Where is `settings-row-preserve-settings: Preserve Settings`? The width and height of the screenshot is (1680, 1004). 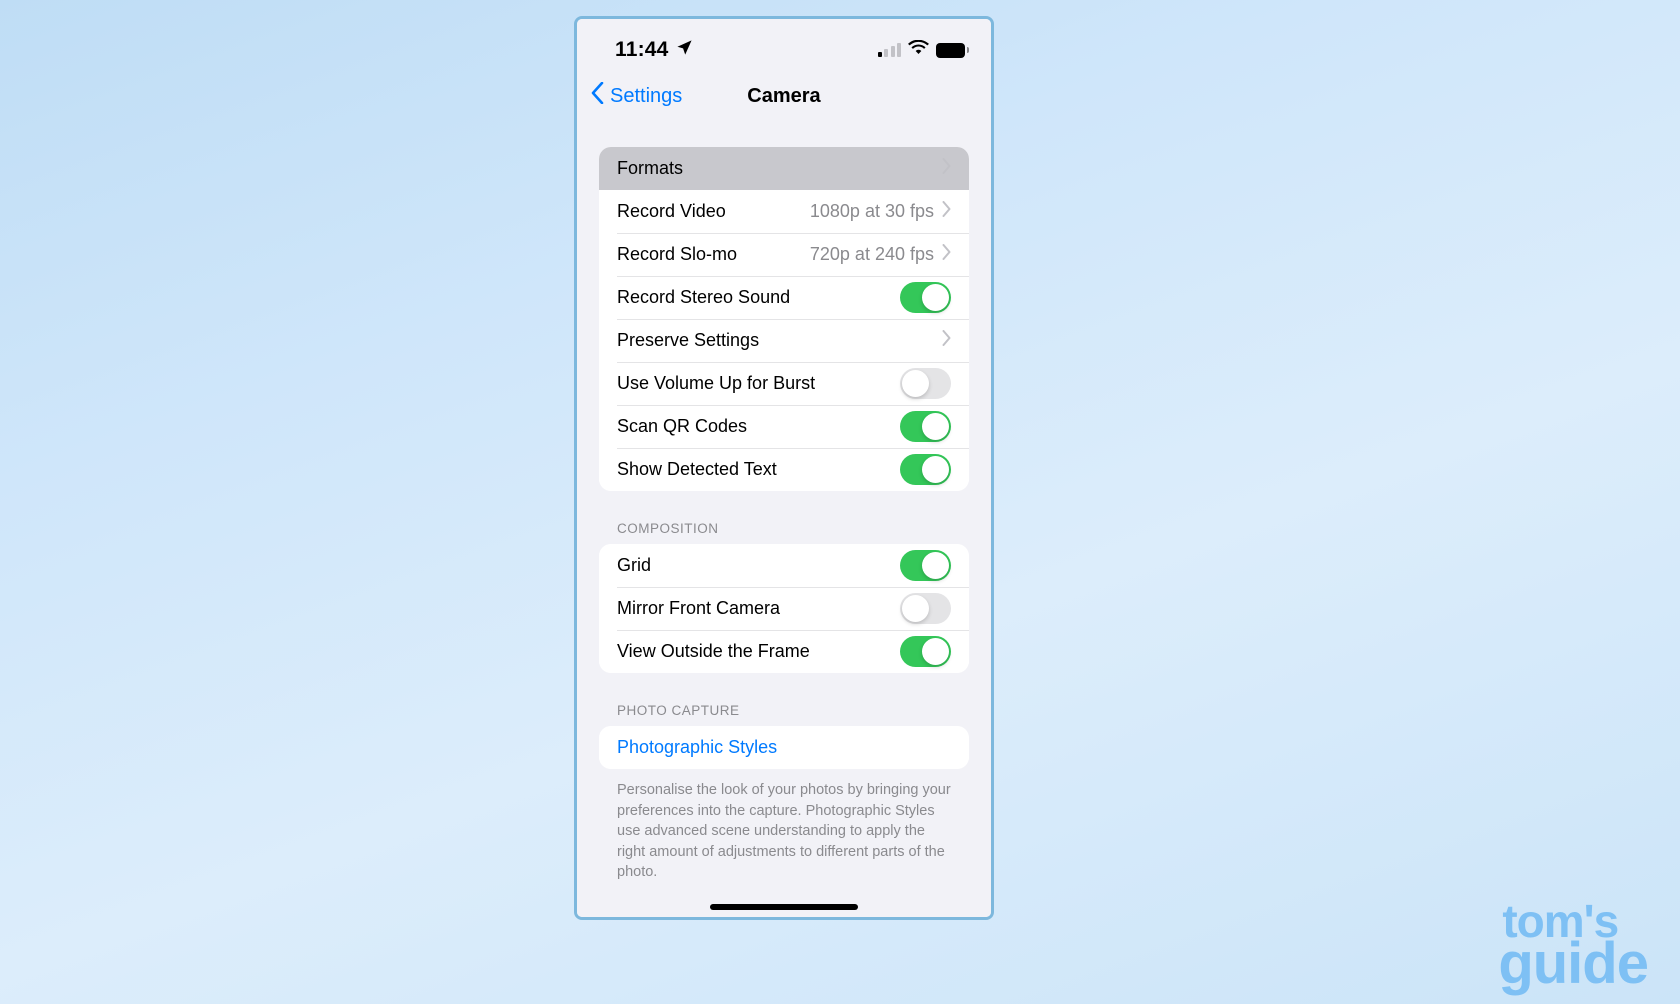 settings-row-preserve-settings: Preserve Settings is located at coordinates (784, 340).